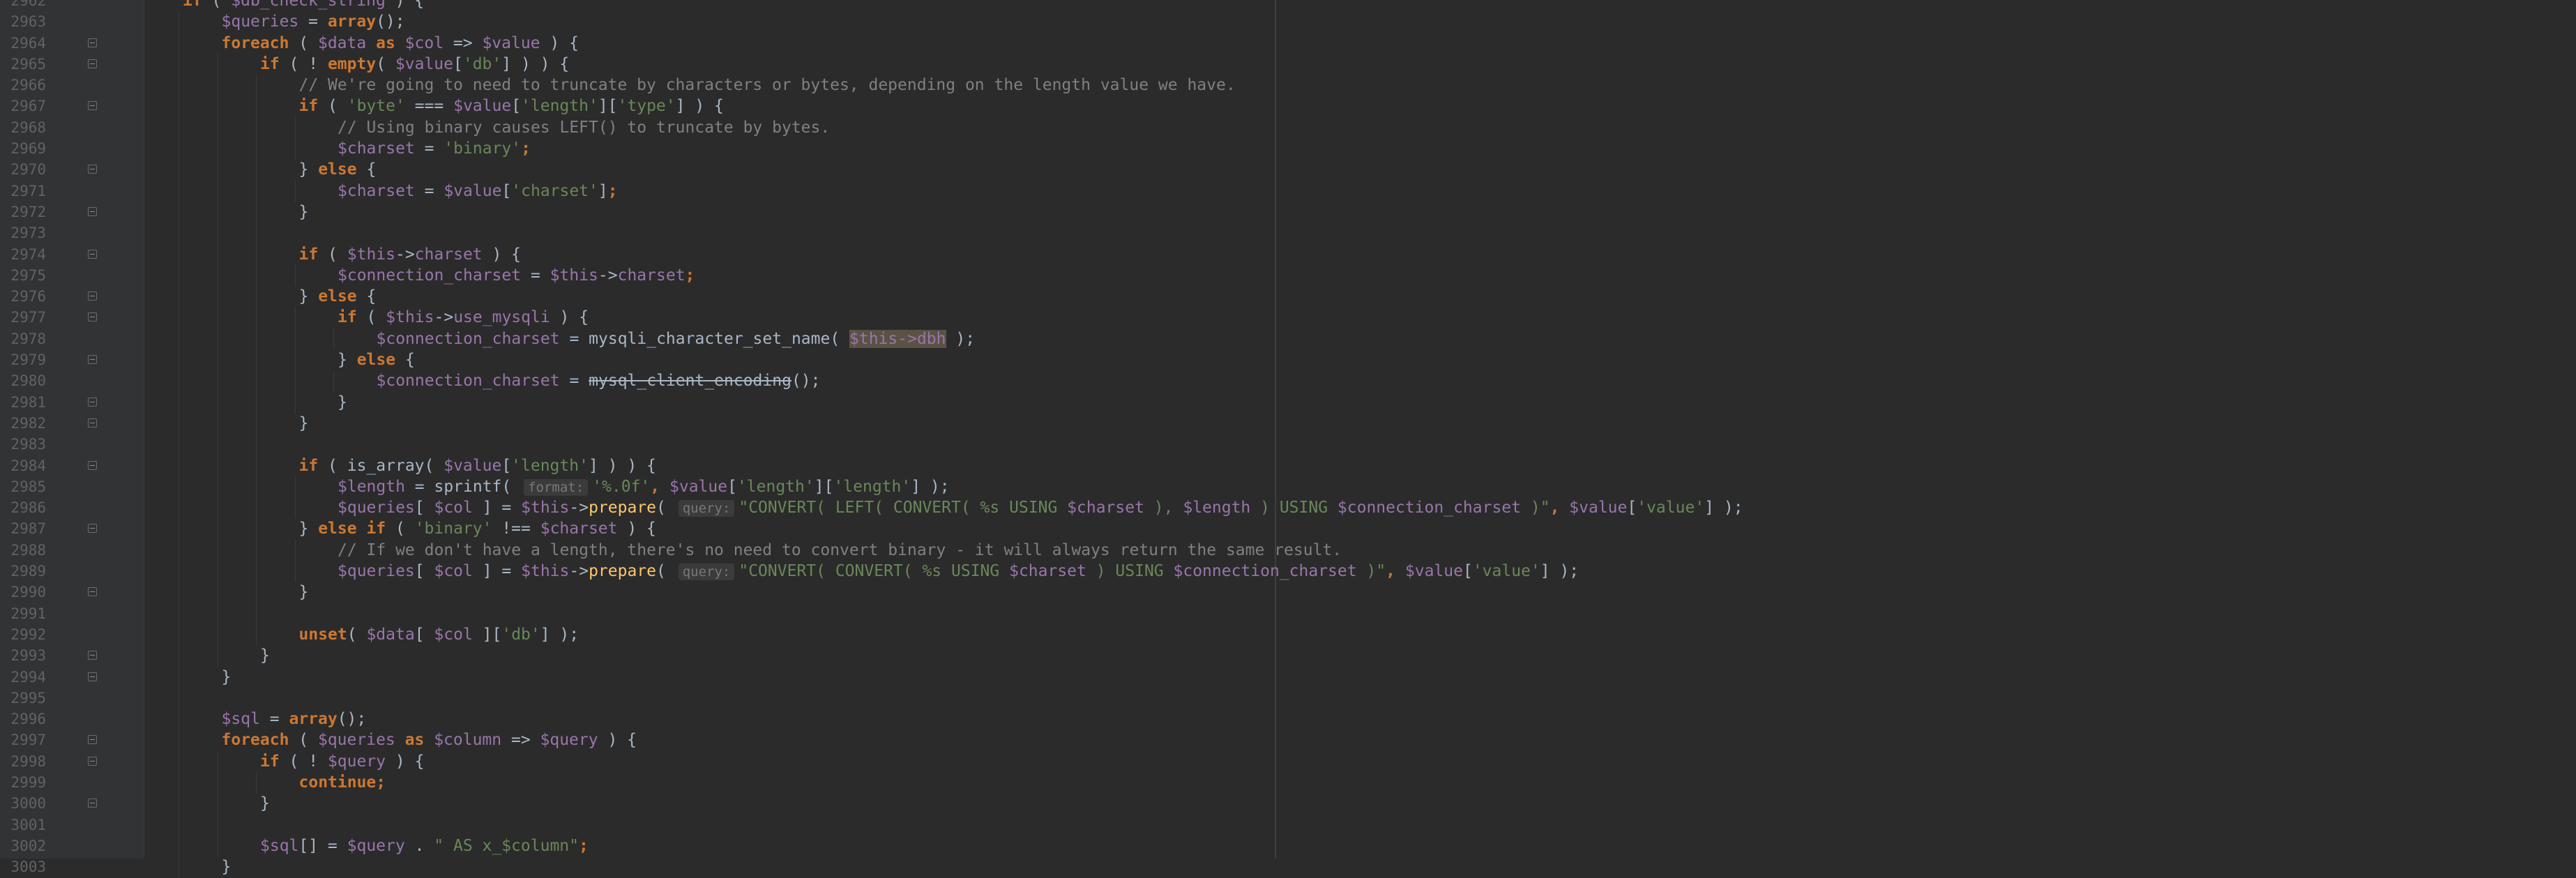 The image size is (2576, 878). Describe the element at coordinates (1288, 233) in the screenshot. I see `code-line: 2973` at that location.